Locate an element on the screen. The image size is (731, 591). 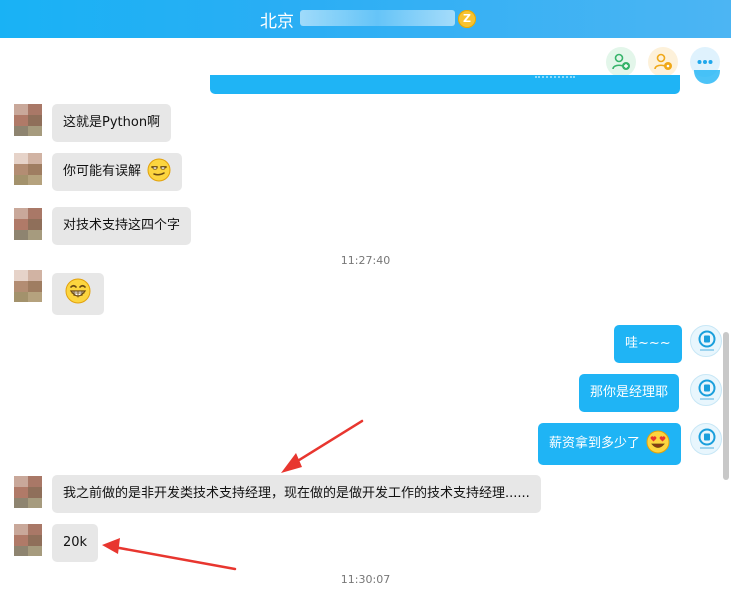
previous-message-bubble is located at coordinates (445, 84).